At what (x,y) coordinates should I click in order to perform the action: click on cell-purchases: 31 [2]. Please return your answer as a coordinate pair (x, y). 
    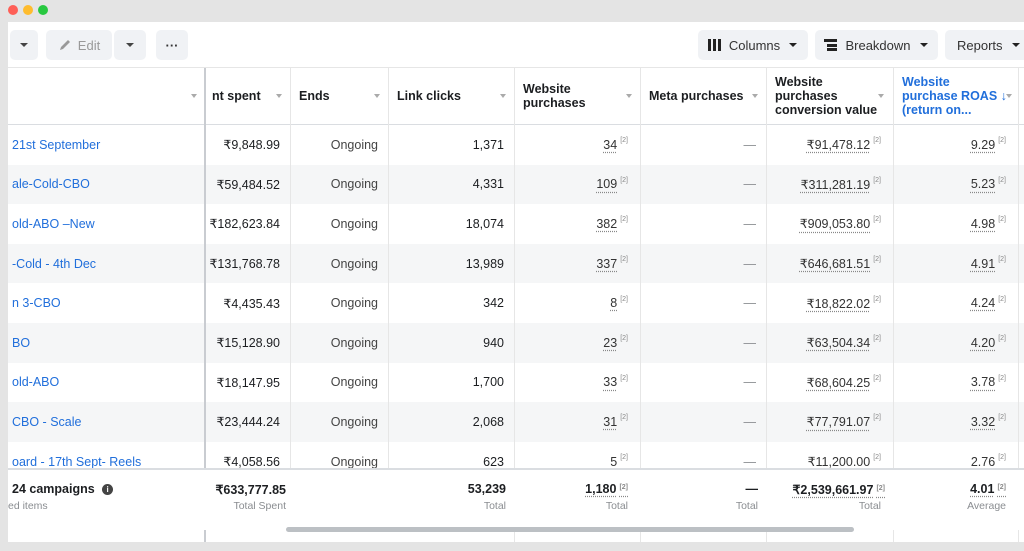
    Looking at the image, I should click on (577, 422).